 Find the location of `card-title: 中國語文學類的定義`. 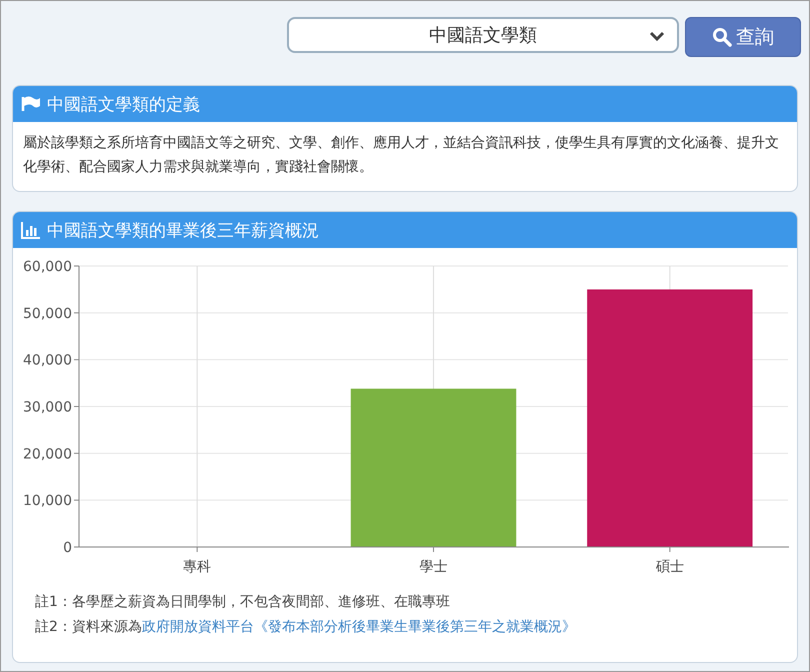

card-title: 中國語文學類的定義 is located at coordinates (123, 105).